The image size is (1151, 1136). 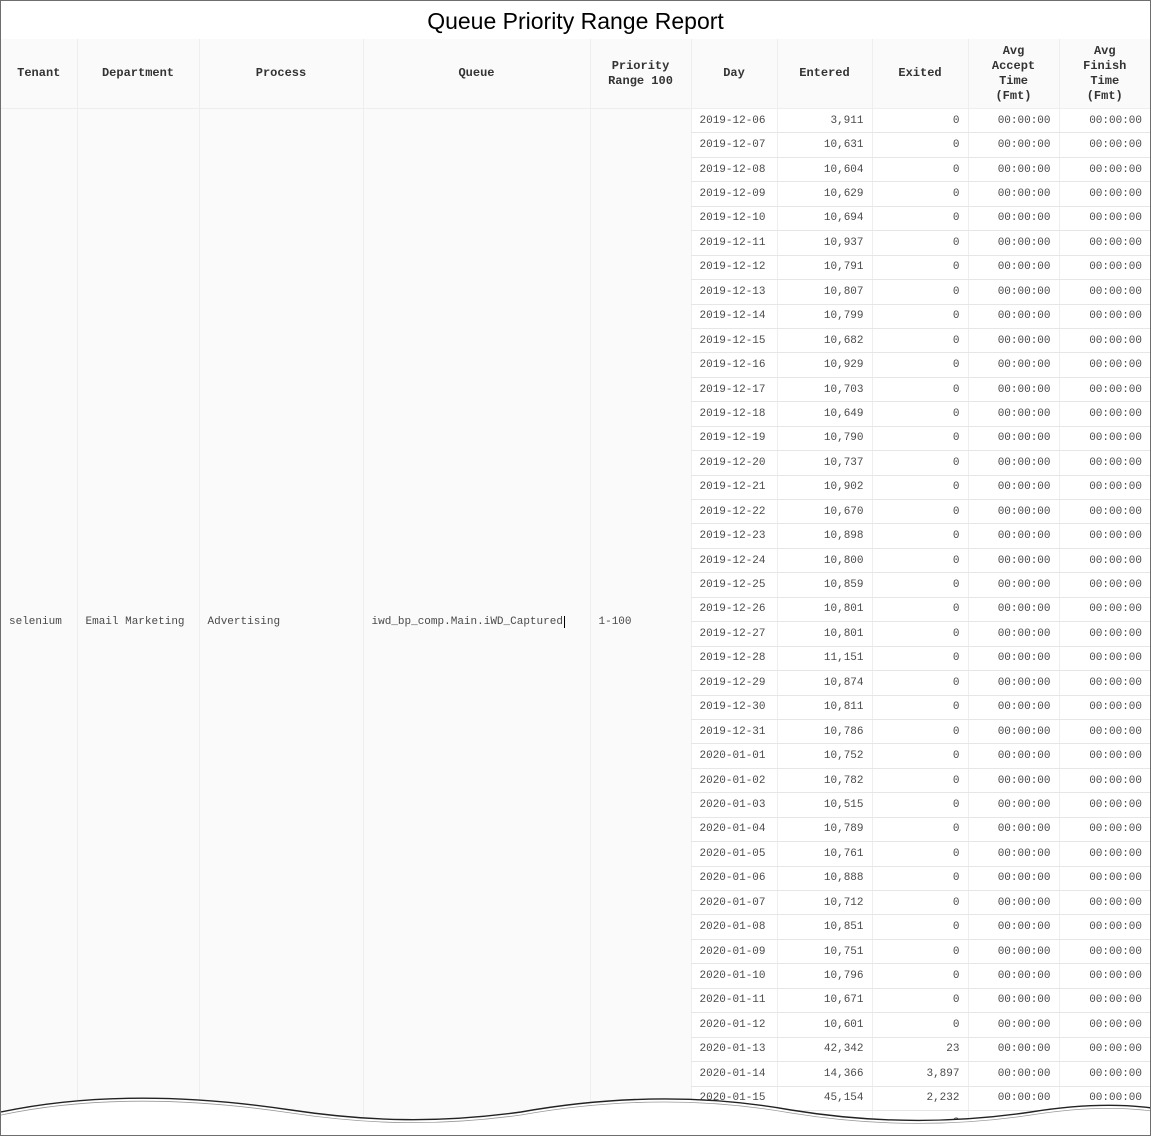 What do you see at coordinates (824, 74) in the screenshot?
I see `column-header-entered: Entered` at bounding box center [824, 74].